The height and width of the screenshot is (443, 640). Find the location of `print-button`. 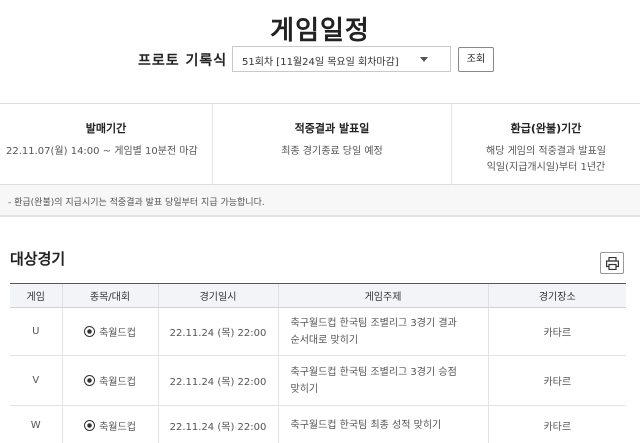

print-button is located at coordinates (612, 263).